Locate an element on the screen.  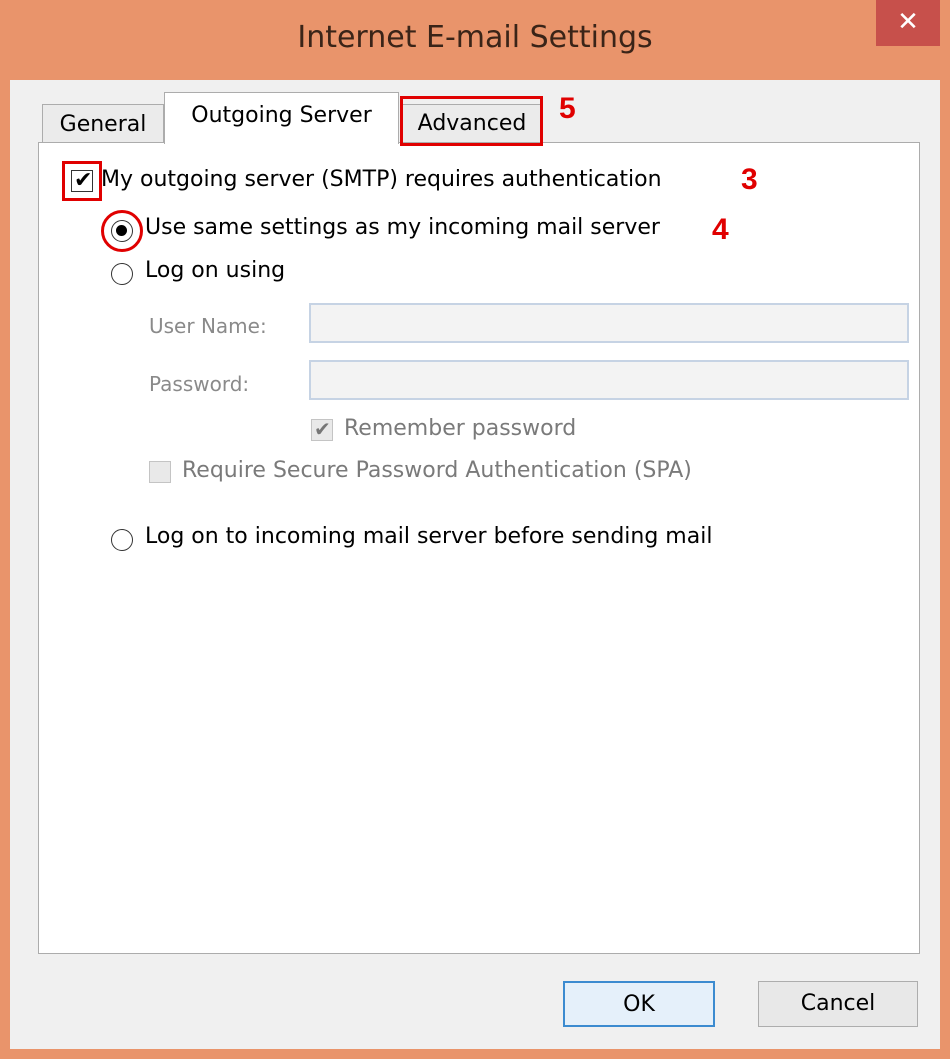
tab-general: General is located at coordinates (103, 123).